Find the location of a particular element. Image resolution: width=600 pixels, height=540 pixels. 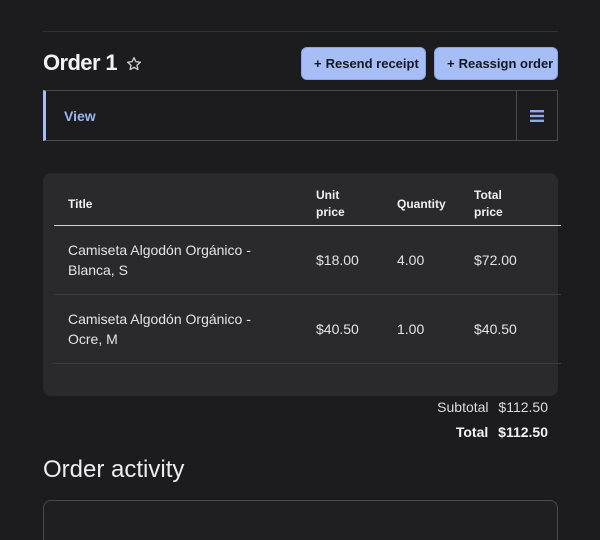

view-tab-bar: View is located at coordinates (300, 115).